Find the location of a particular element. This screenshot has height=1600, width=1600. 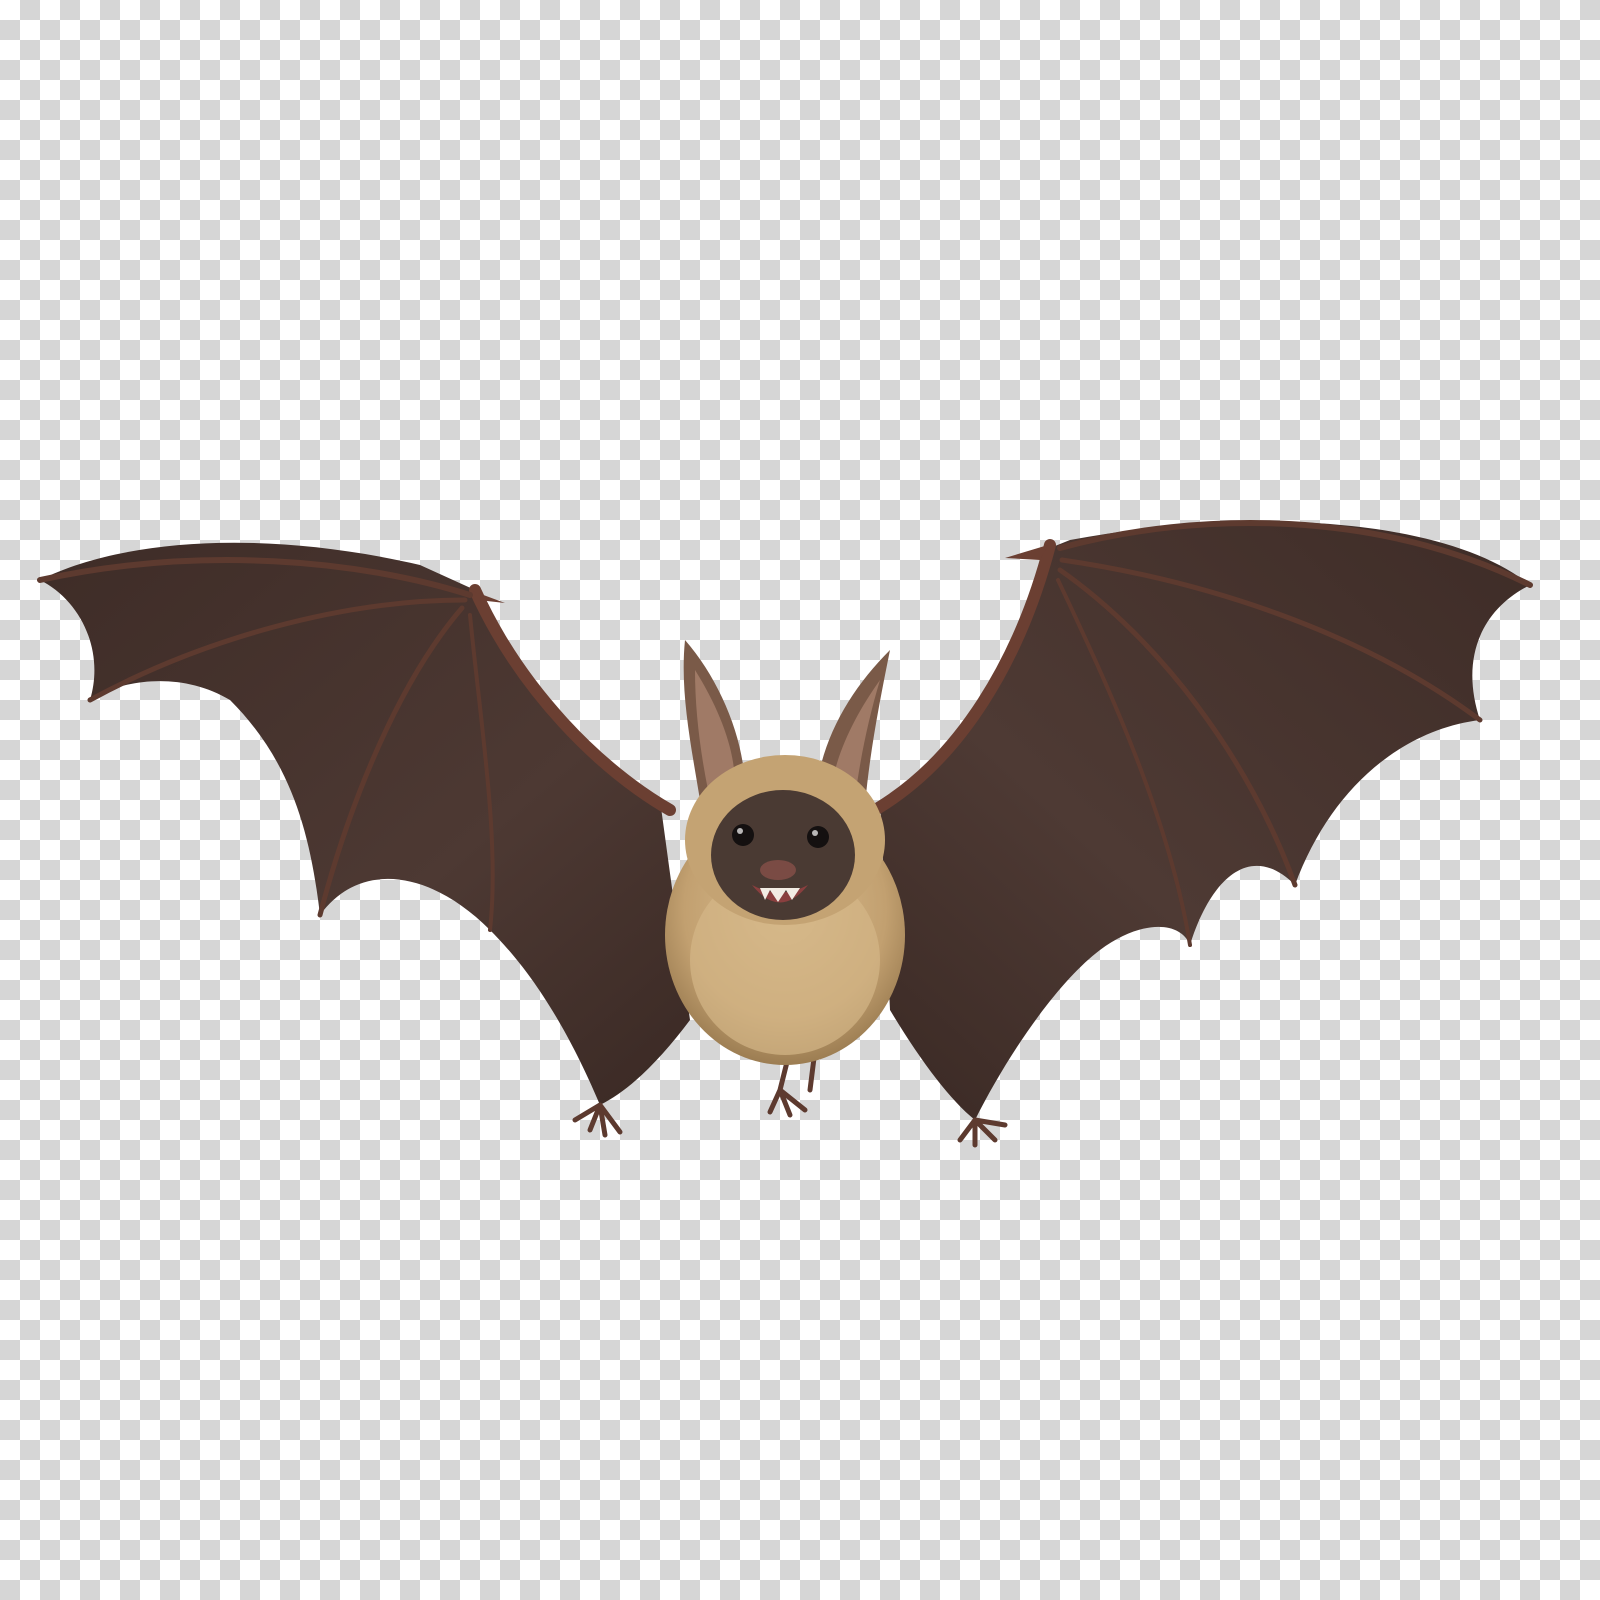

right-eye is located at coordinates (818, 837).